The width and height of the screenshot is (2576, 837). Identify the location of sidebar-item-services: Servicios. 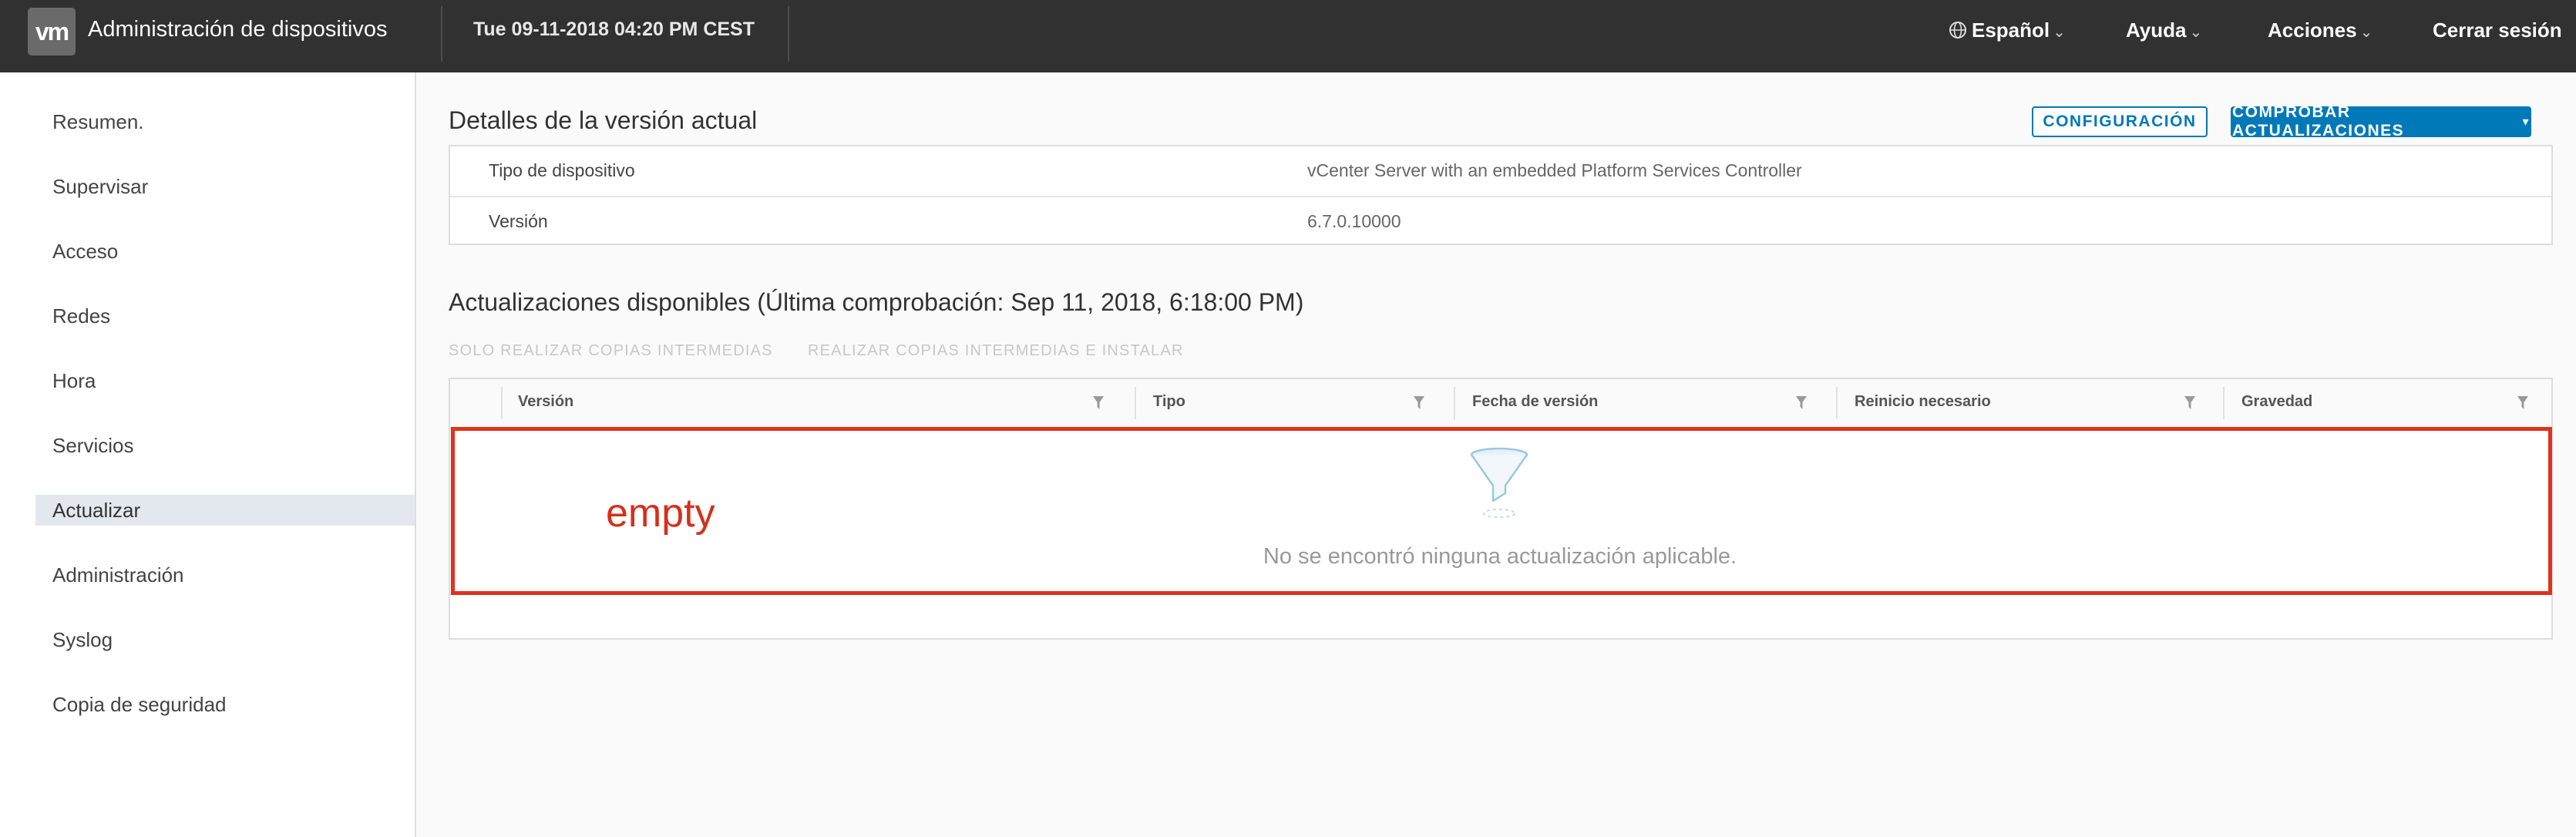
(225, 445).